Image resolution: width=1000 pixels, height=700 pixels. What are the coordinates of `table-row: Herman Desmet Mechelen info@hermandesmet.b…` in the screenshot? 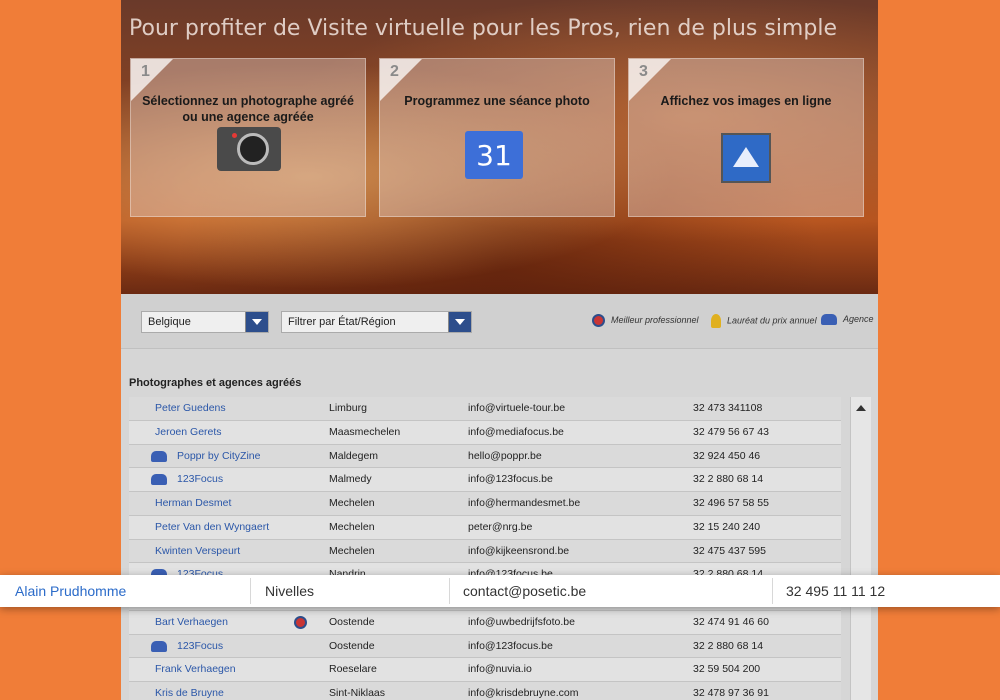 It's located at (485, 504).